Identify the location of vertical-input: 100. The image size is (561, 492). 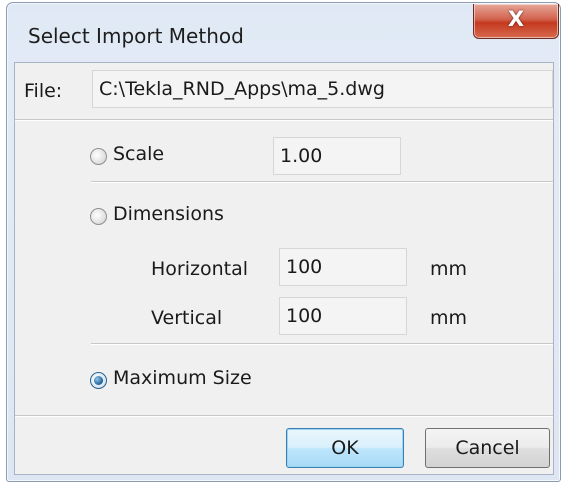
(343, 316).